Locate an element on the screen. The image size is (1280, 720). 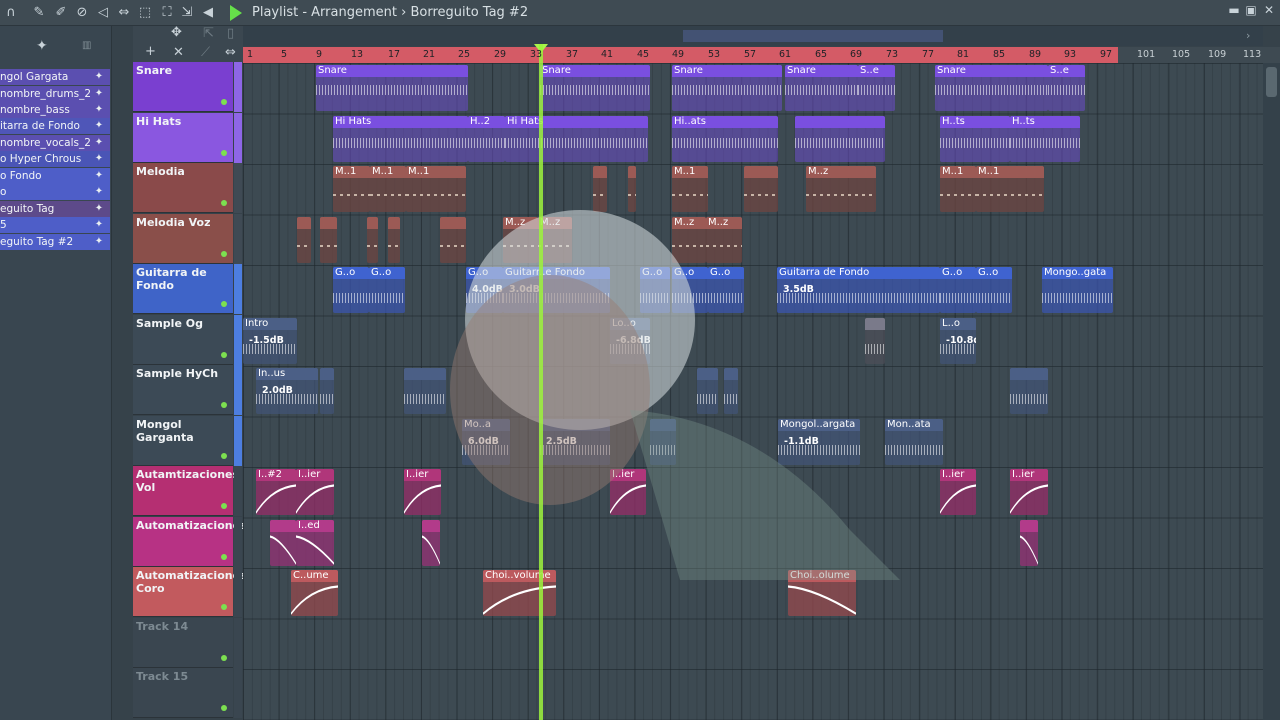
picker-item: o ✦ is located at coordinates (55, 192).